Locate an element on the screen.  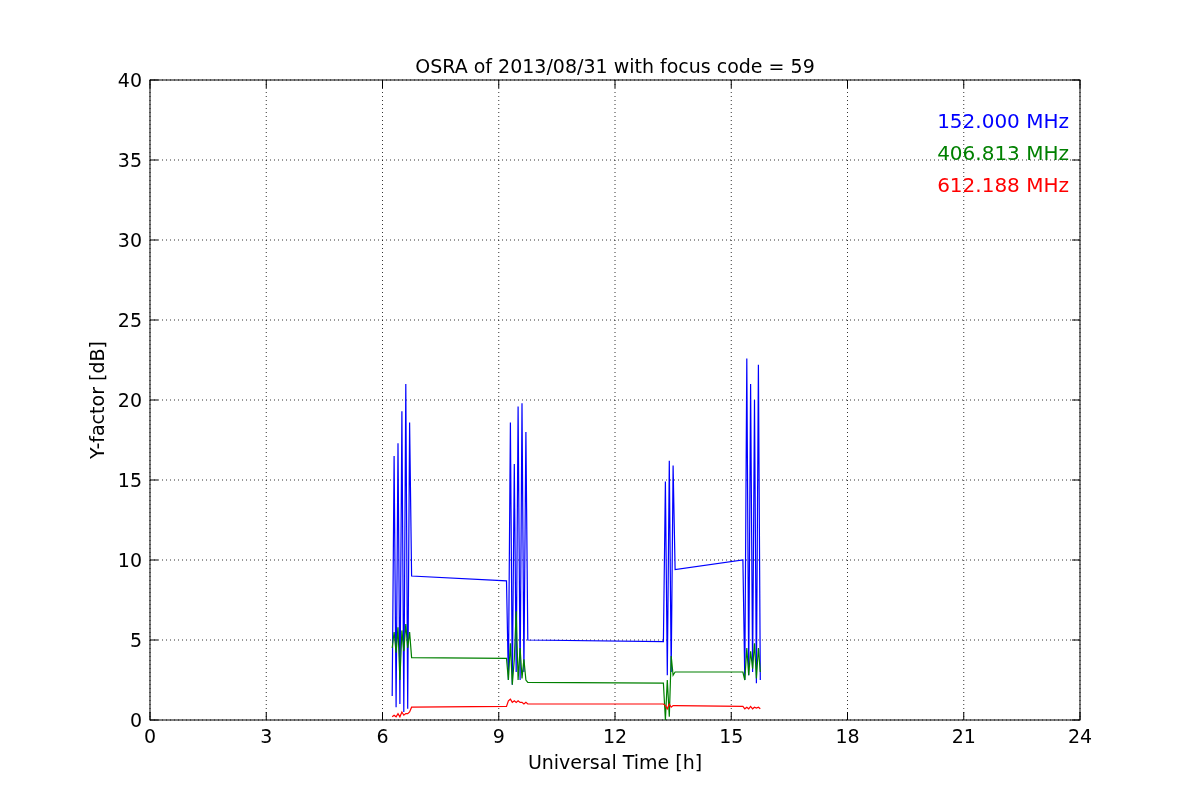
x-tick-label: 9 is located at coordinates (498, 736).